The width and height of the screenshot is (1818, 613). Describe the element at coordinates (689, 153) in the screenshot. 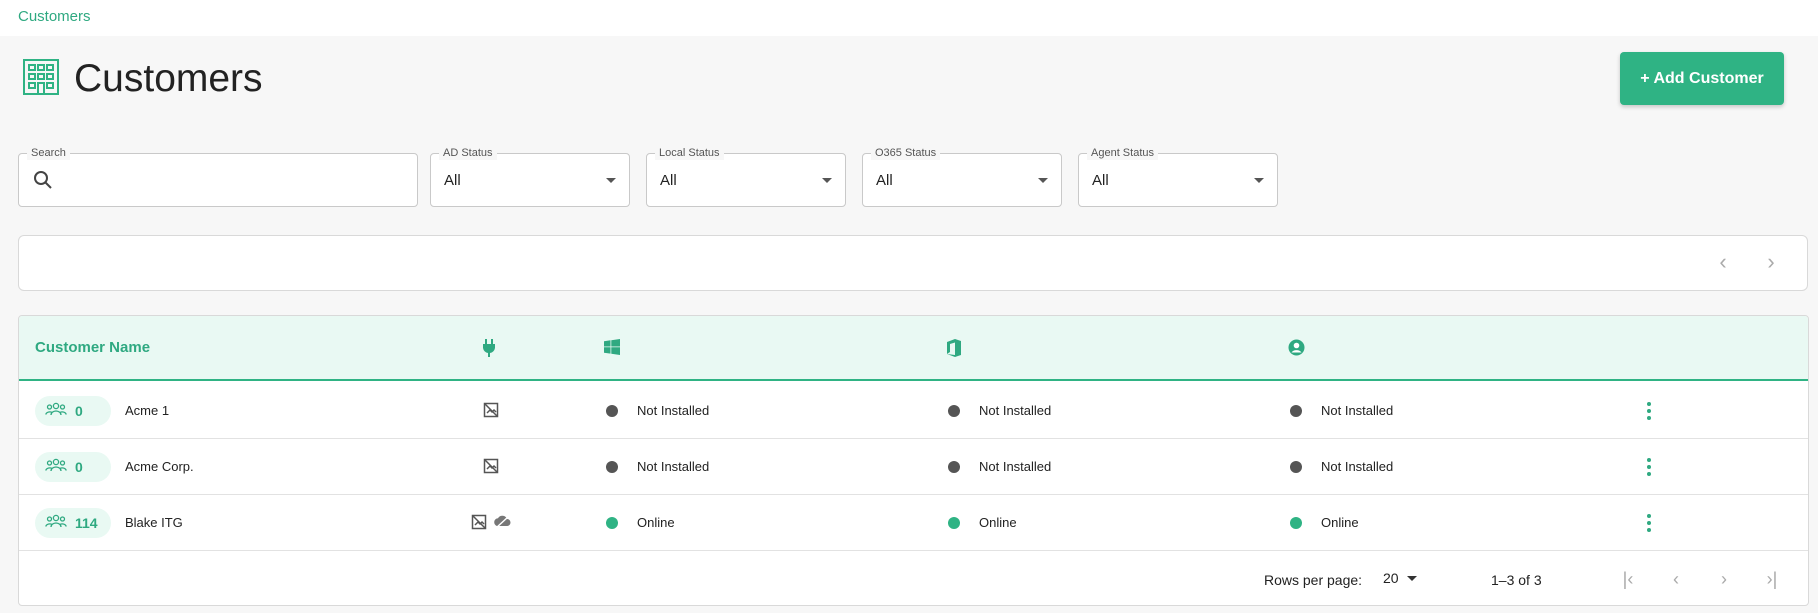

I see `local-status-label: Local Status` at that location.